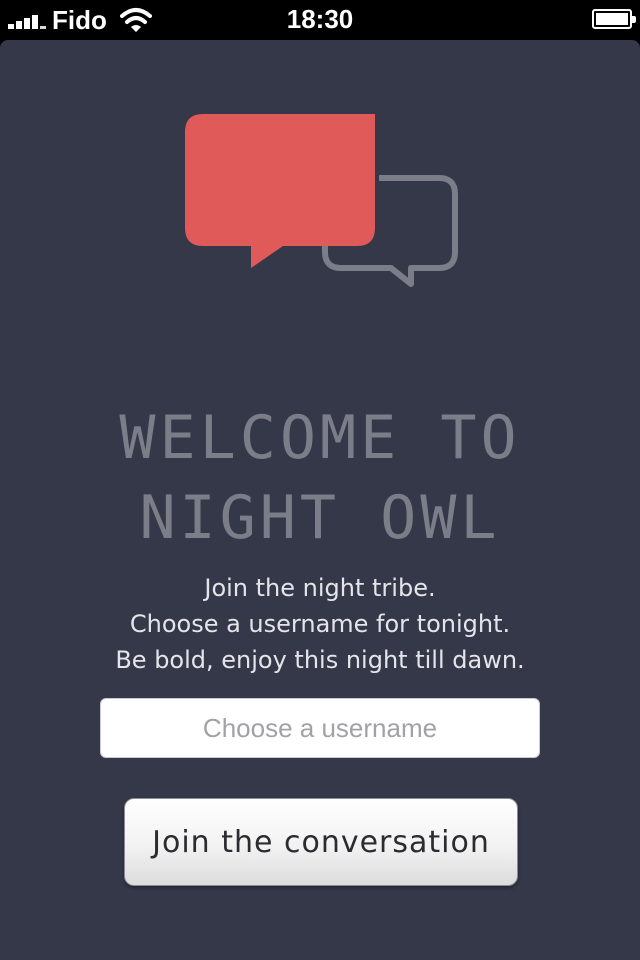 Image resolution: width=640 pixels, height=960 pixels. I want to click on status-bar: Fido 18:30, so click(320, 20).